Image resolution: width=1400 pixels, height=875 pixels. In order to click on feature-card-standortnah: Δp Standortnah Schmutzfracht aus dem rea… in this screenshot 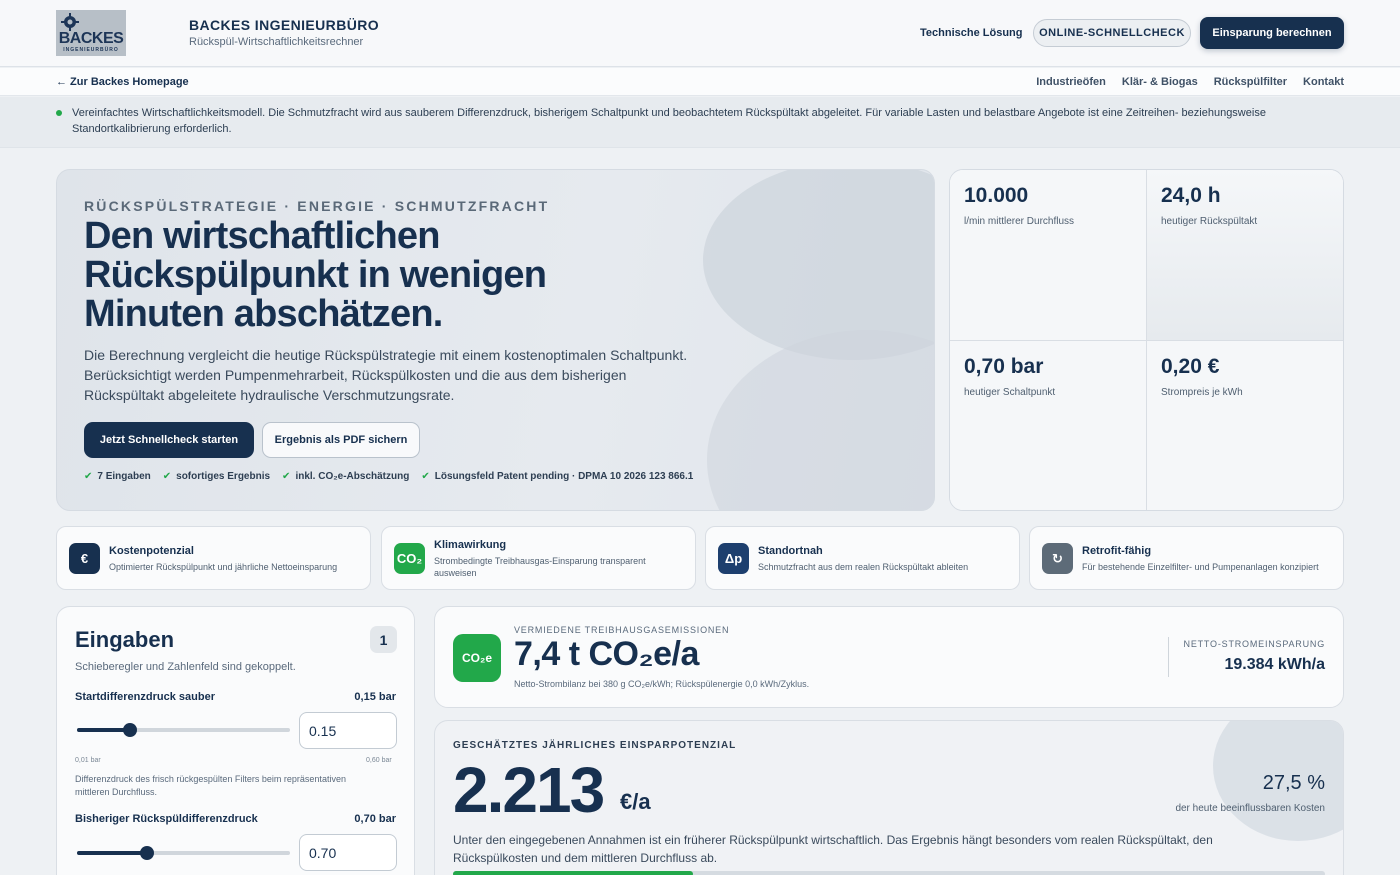, I will do `click(862, 558)`.